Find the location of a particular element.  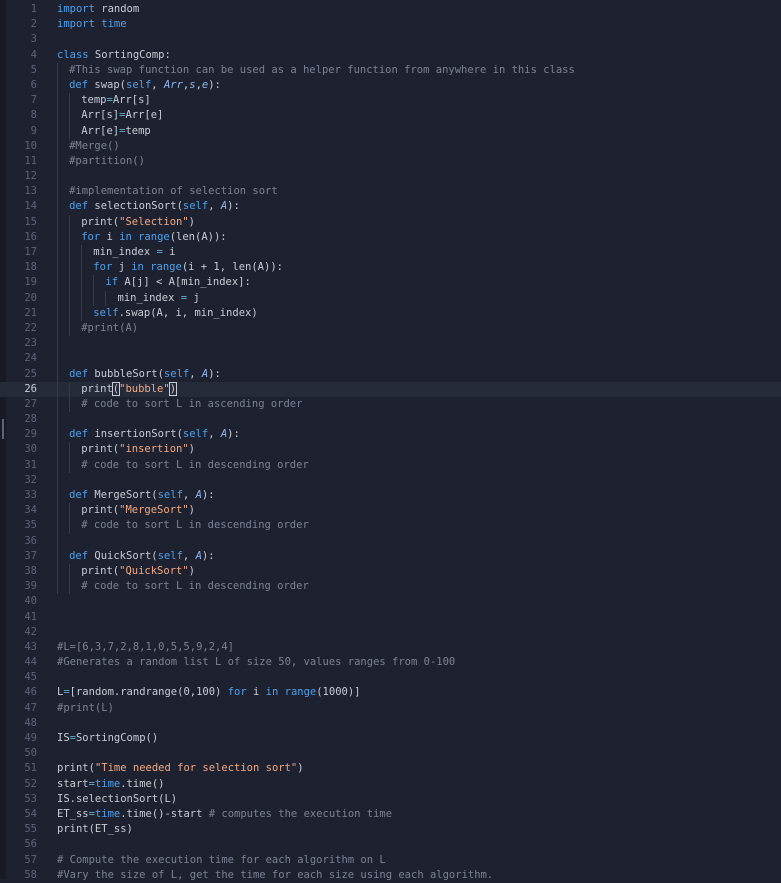

code-text: IS=SortingComp() is located at coordinates (107, 738).